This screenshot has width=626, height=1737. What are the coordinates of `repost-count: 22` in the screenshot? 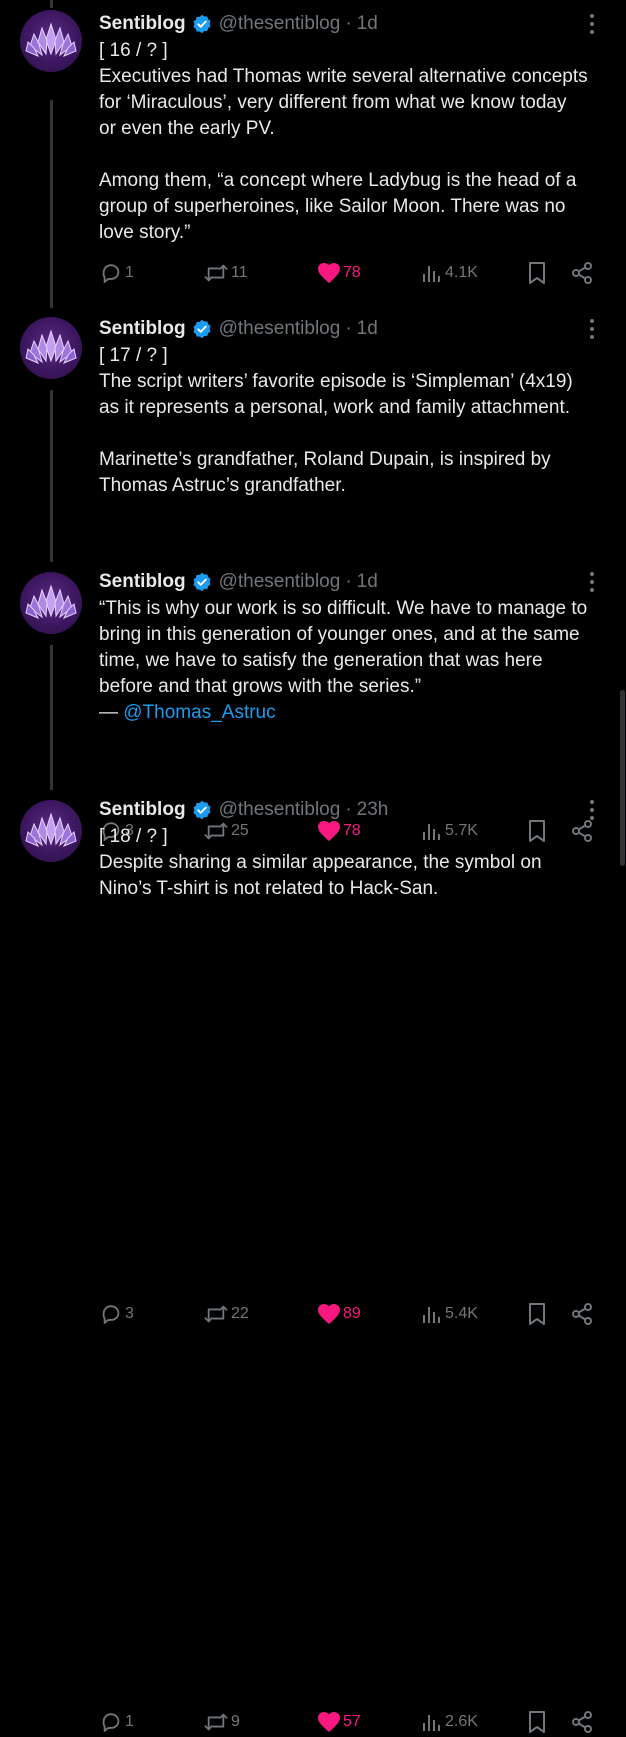 It's located at (240, 1313).